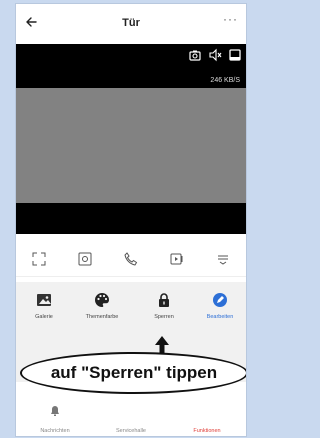  Describe the element at coordinates (44, 300) in the screenshot. I see `gallery-icon` at that location.